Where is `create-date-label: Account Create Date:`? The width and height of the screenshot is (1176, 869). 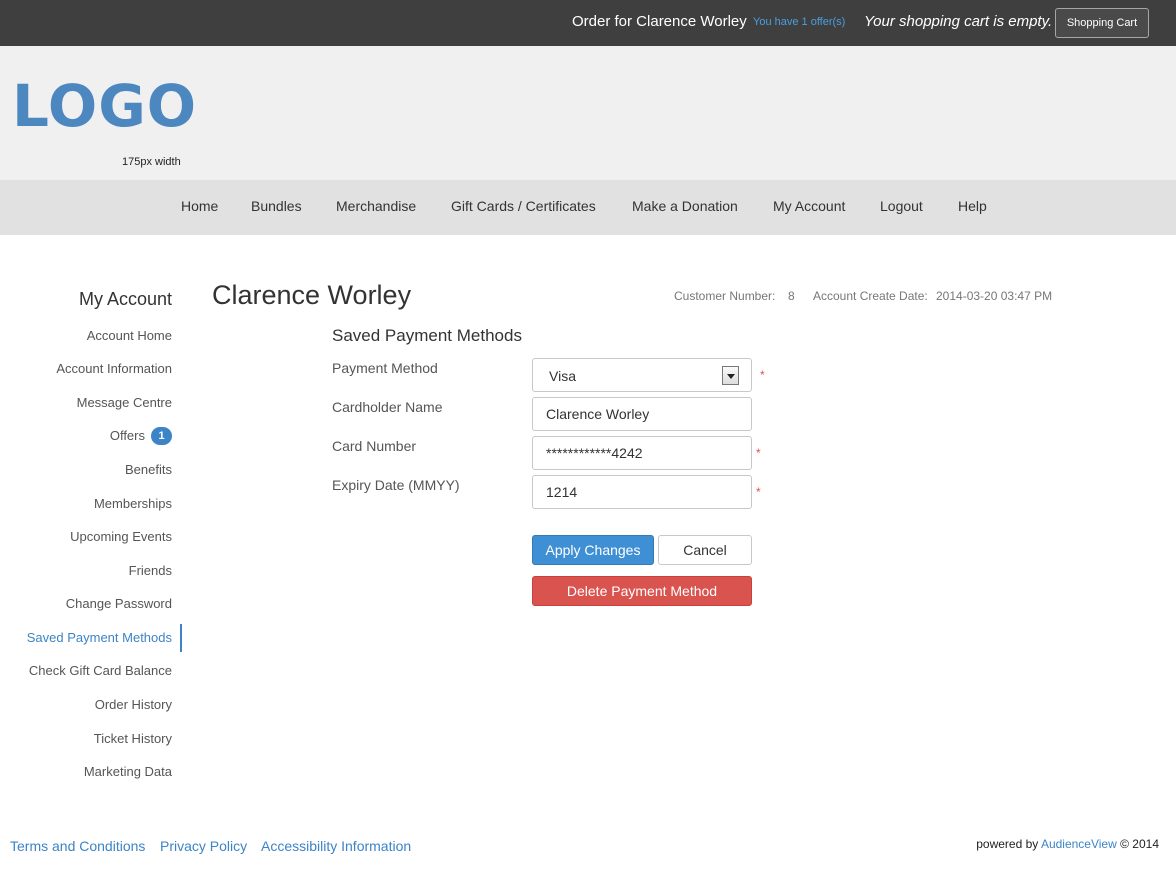 create-date-label: Account Create Date: is located at coordinates (870, 296).